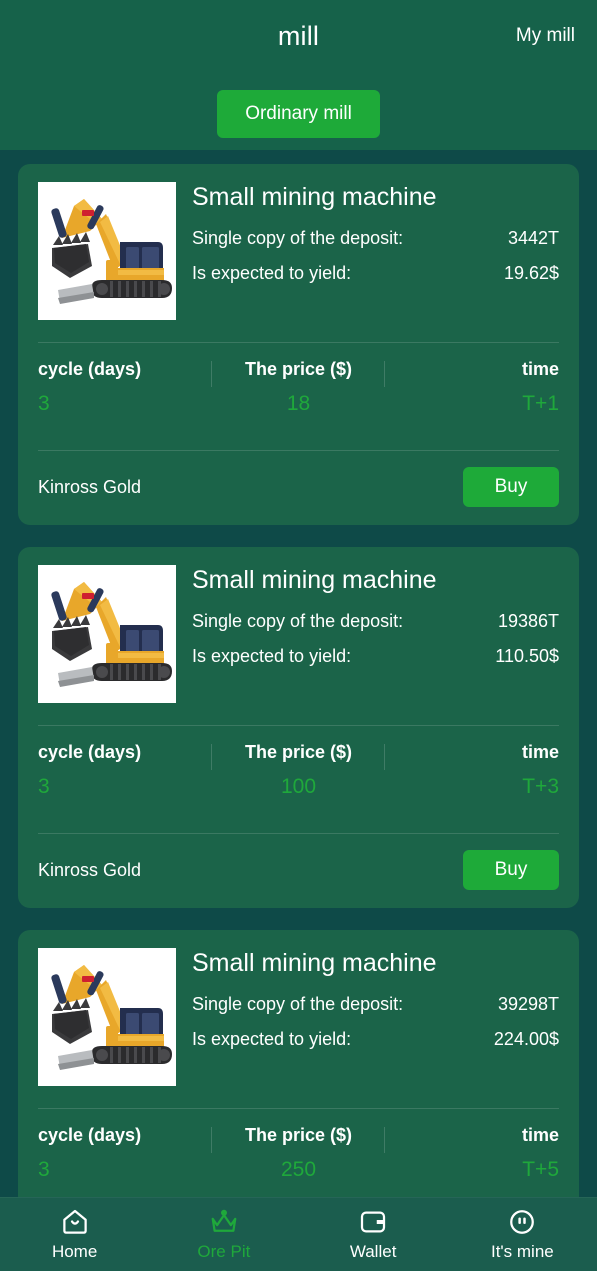 The image size is (597, 1271). I want to click on deposit-value: 19386T, so click(528, 620).